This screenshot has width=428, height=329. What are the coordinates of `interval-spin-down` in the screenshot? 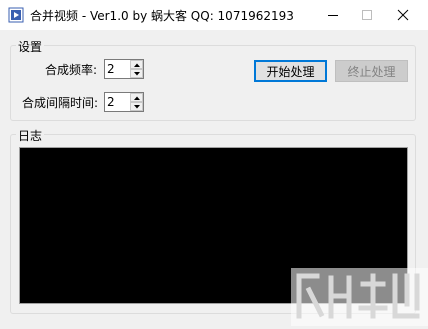 It's located at (136, 106).